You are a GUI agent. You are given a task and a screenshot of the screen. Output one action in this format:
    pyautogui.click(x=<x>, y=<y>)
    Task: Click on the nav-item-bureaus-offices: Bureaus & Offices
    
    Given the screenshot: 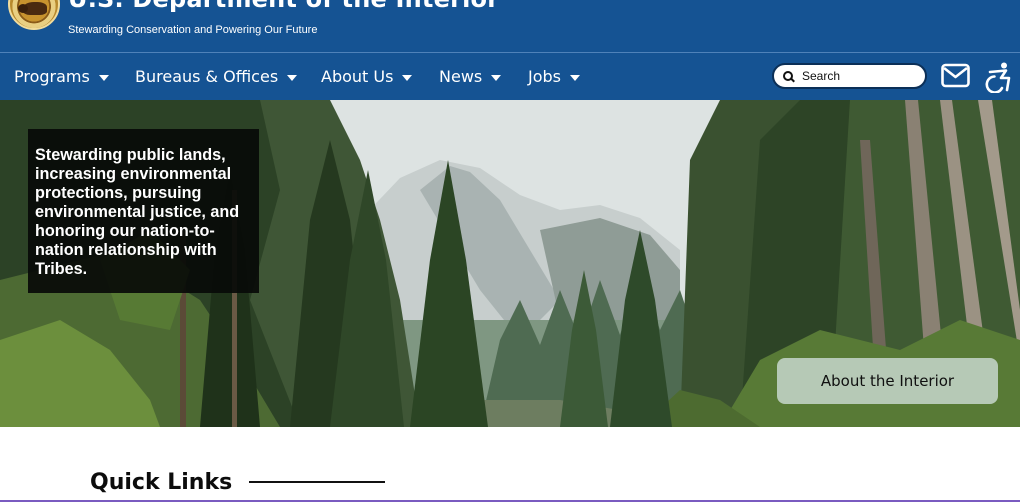 What is the action you would take?
    pyautogui.click(x=216, y=76)
    